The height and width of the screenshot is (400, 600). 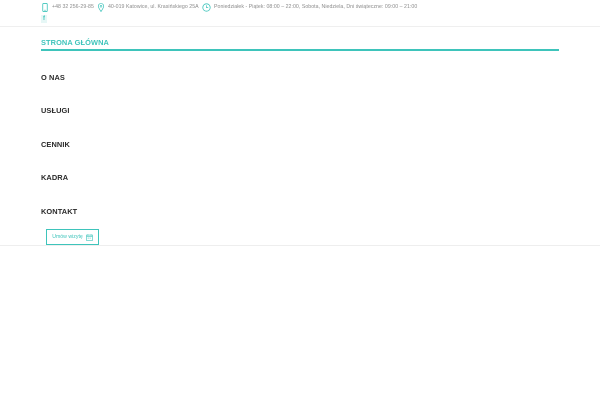 I want to click on address-contact: 40-019 Katowice, ul. Krasińskiego 25A, so click(x=148, y=7).